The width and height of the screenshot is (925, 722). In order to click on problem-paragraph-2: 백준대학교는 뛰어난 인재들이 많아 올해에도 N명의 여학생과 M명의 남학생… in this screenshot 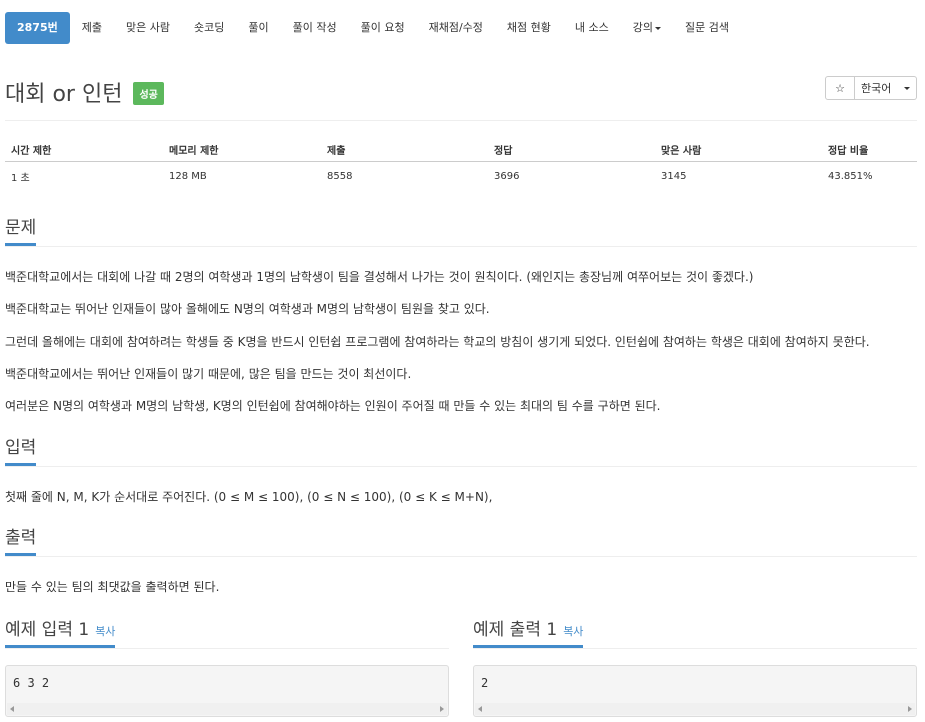, I will do `click(247, 309)`.